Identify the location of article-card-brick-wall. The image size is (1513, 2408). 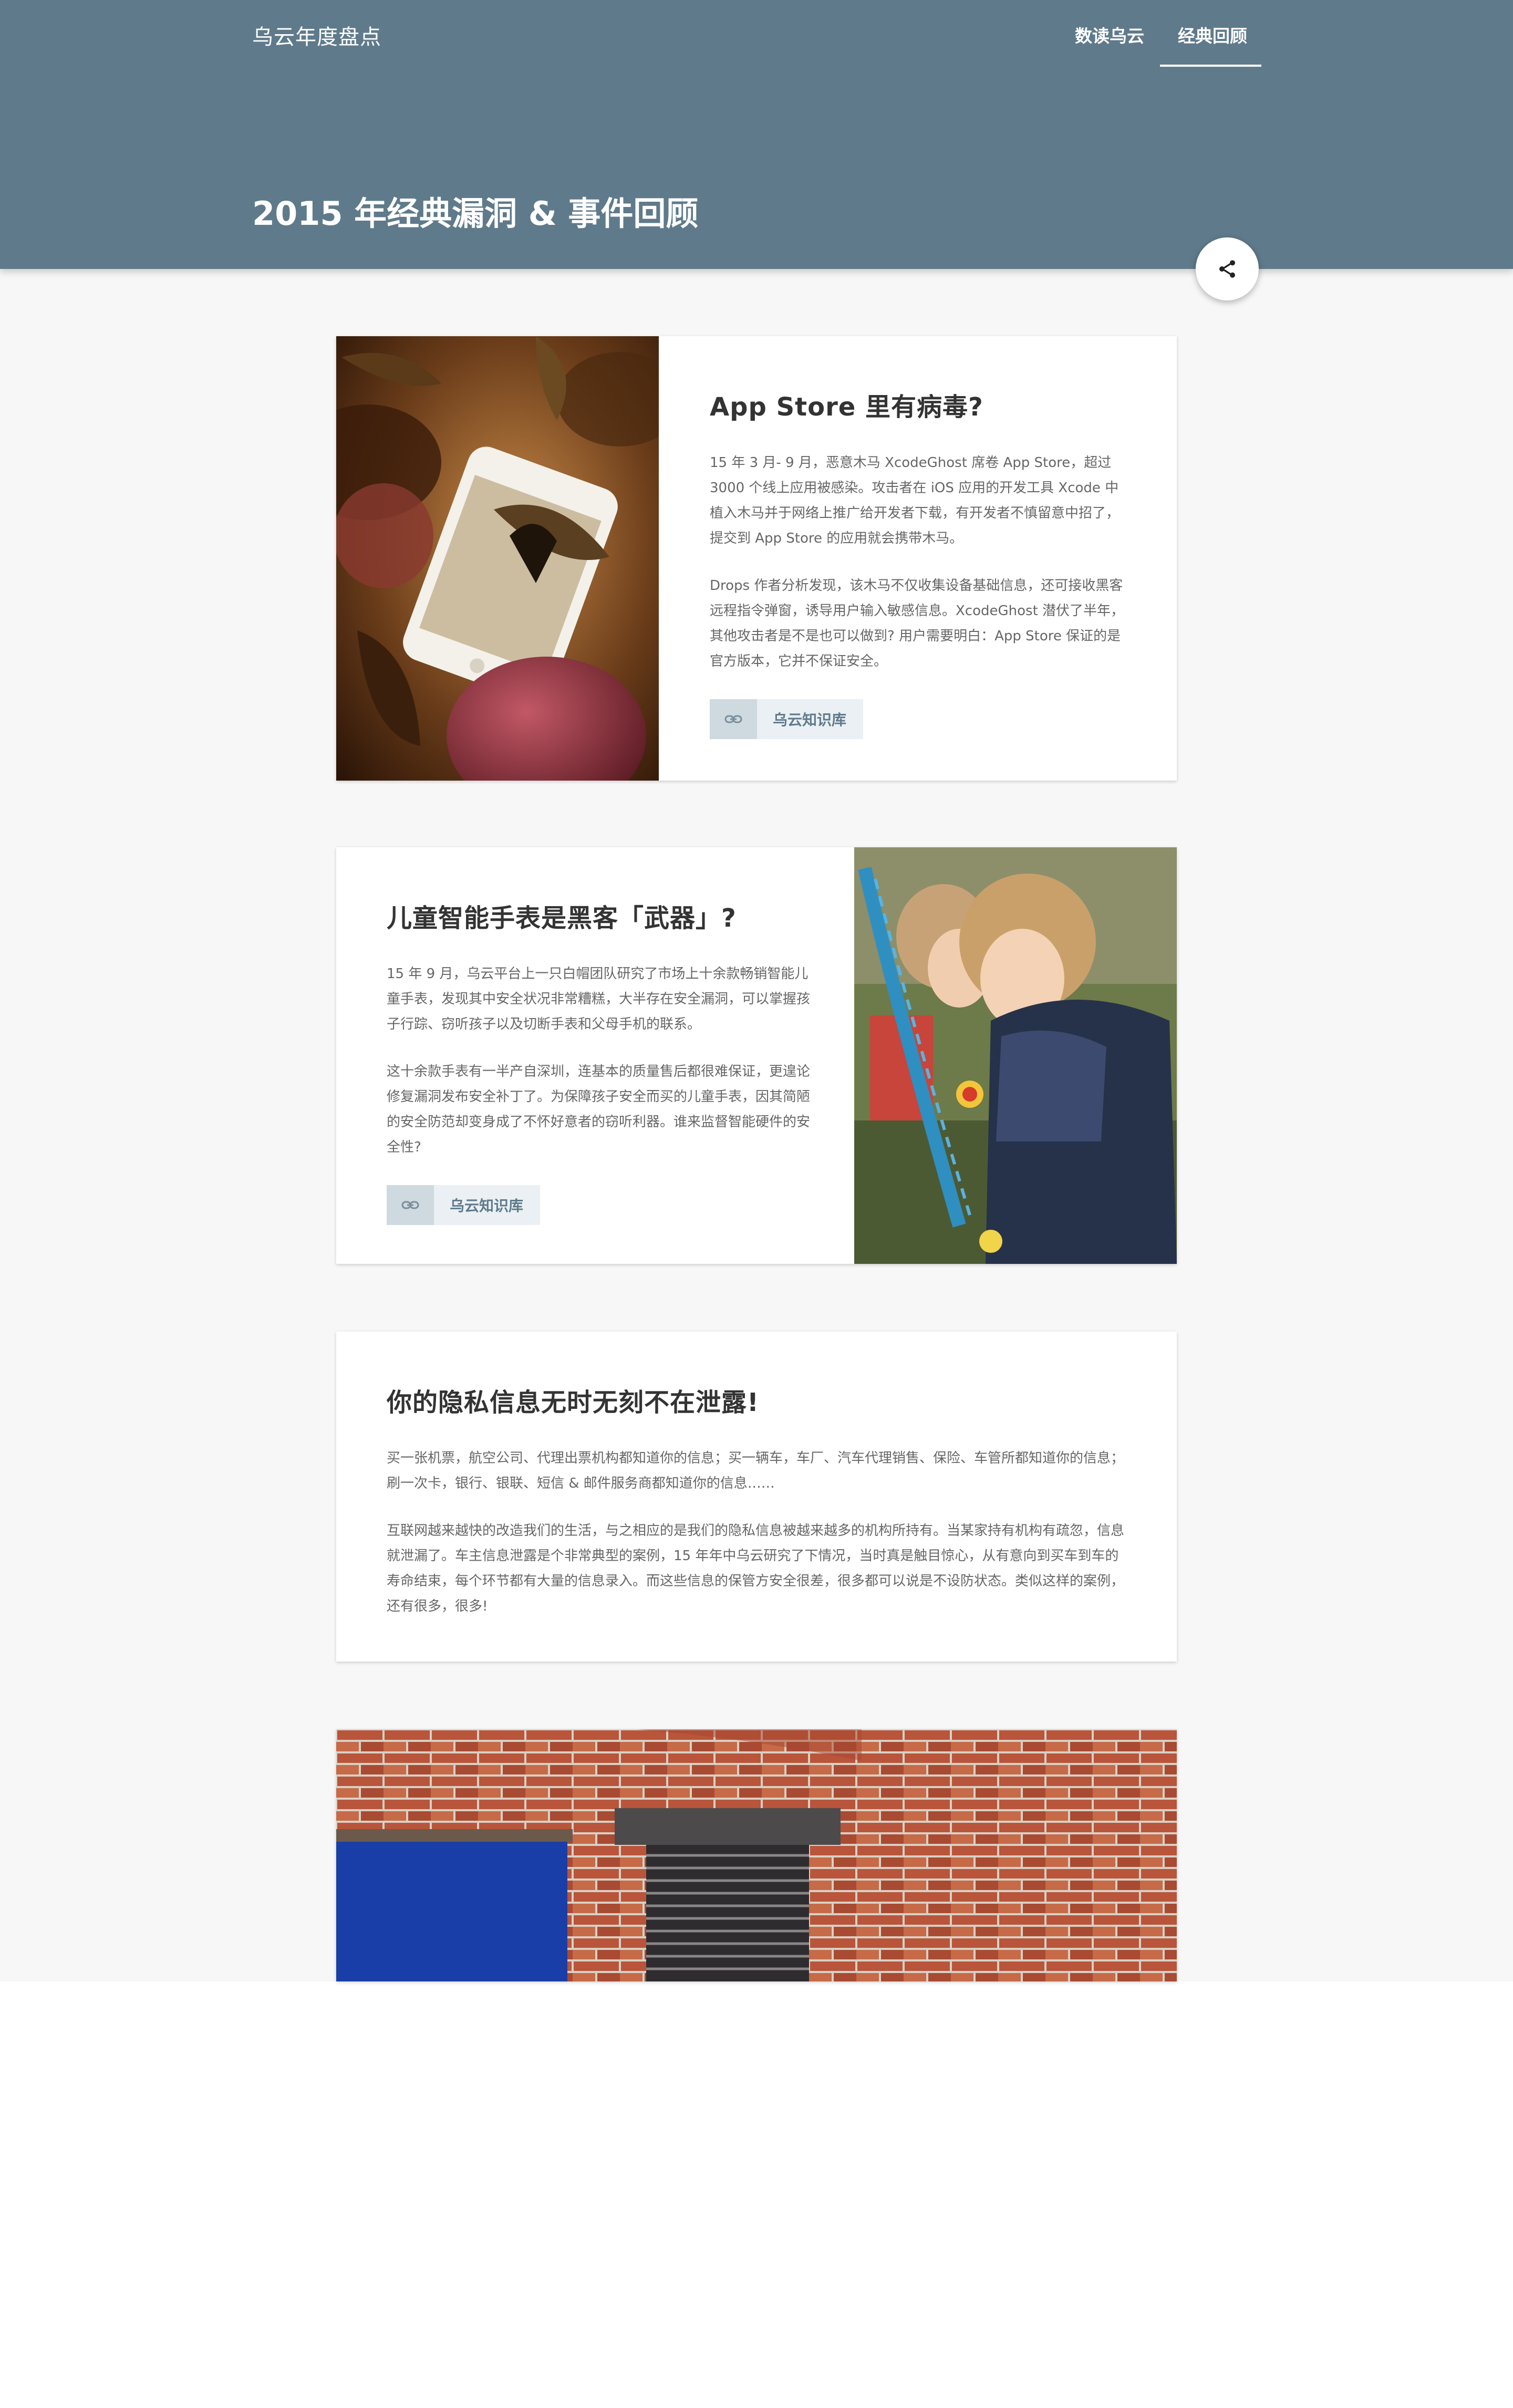
(756, 1855).